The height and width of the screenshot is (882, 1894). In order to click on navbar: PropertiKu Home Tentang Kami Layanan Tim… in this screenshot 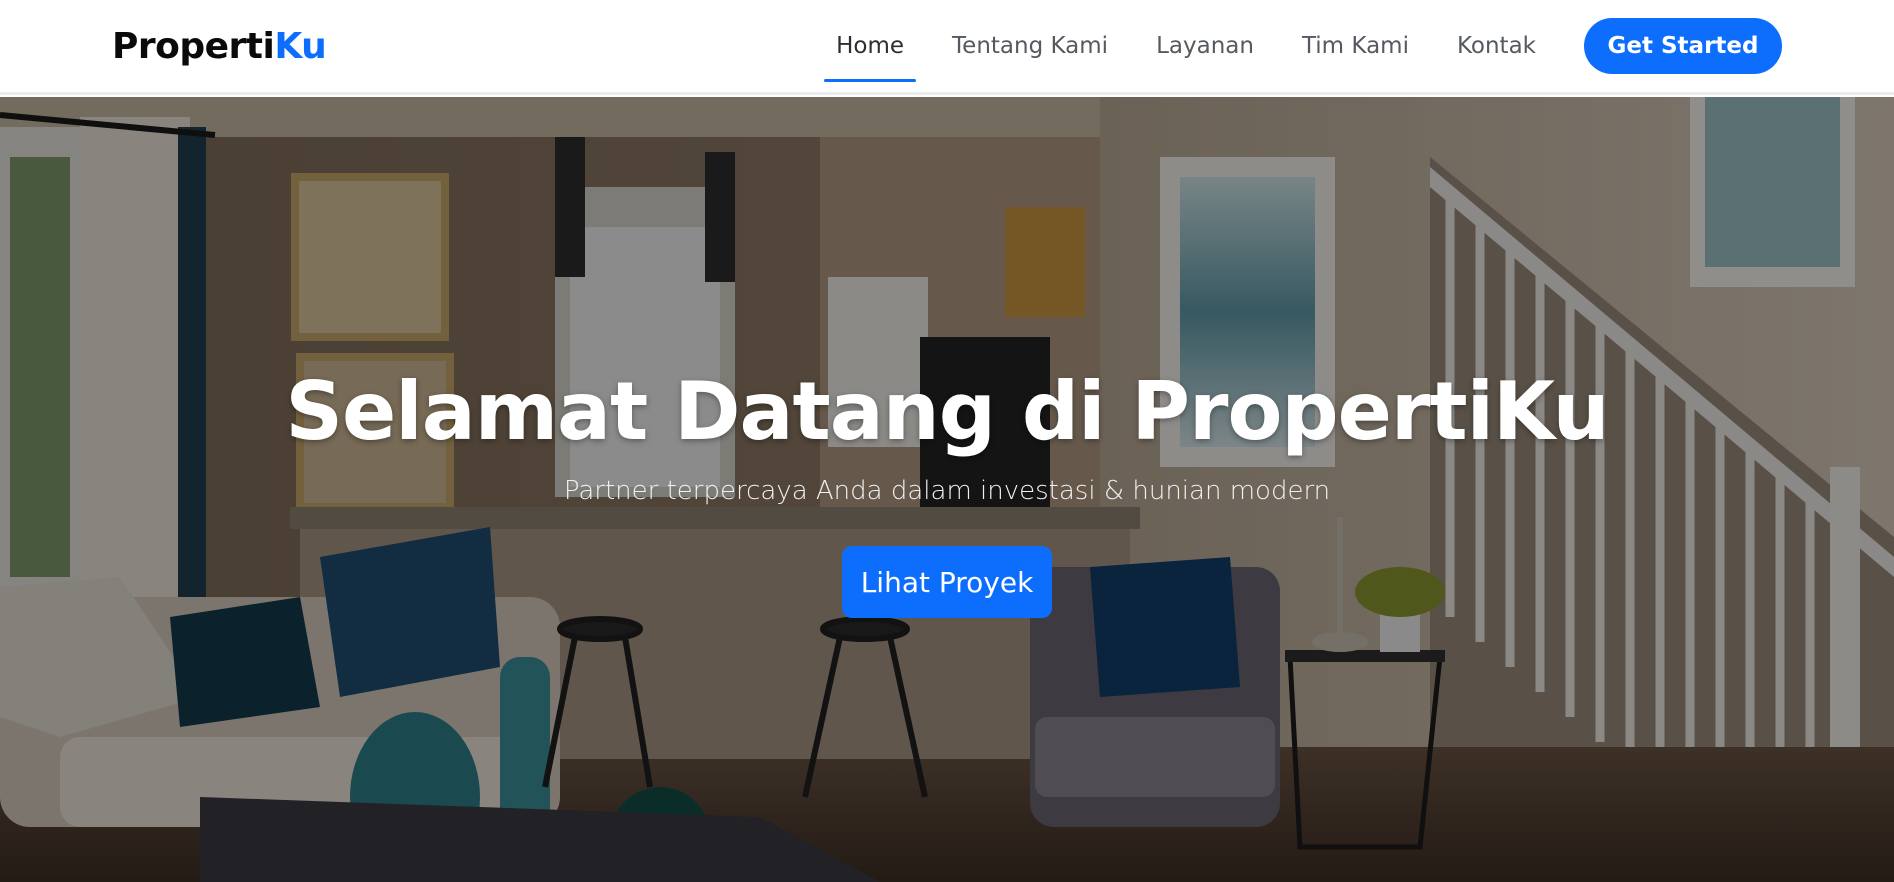, I will do `click(947, 47)`.